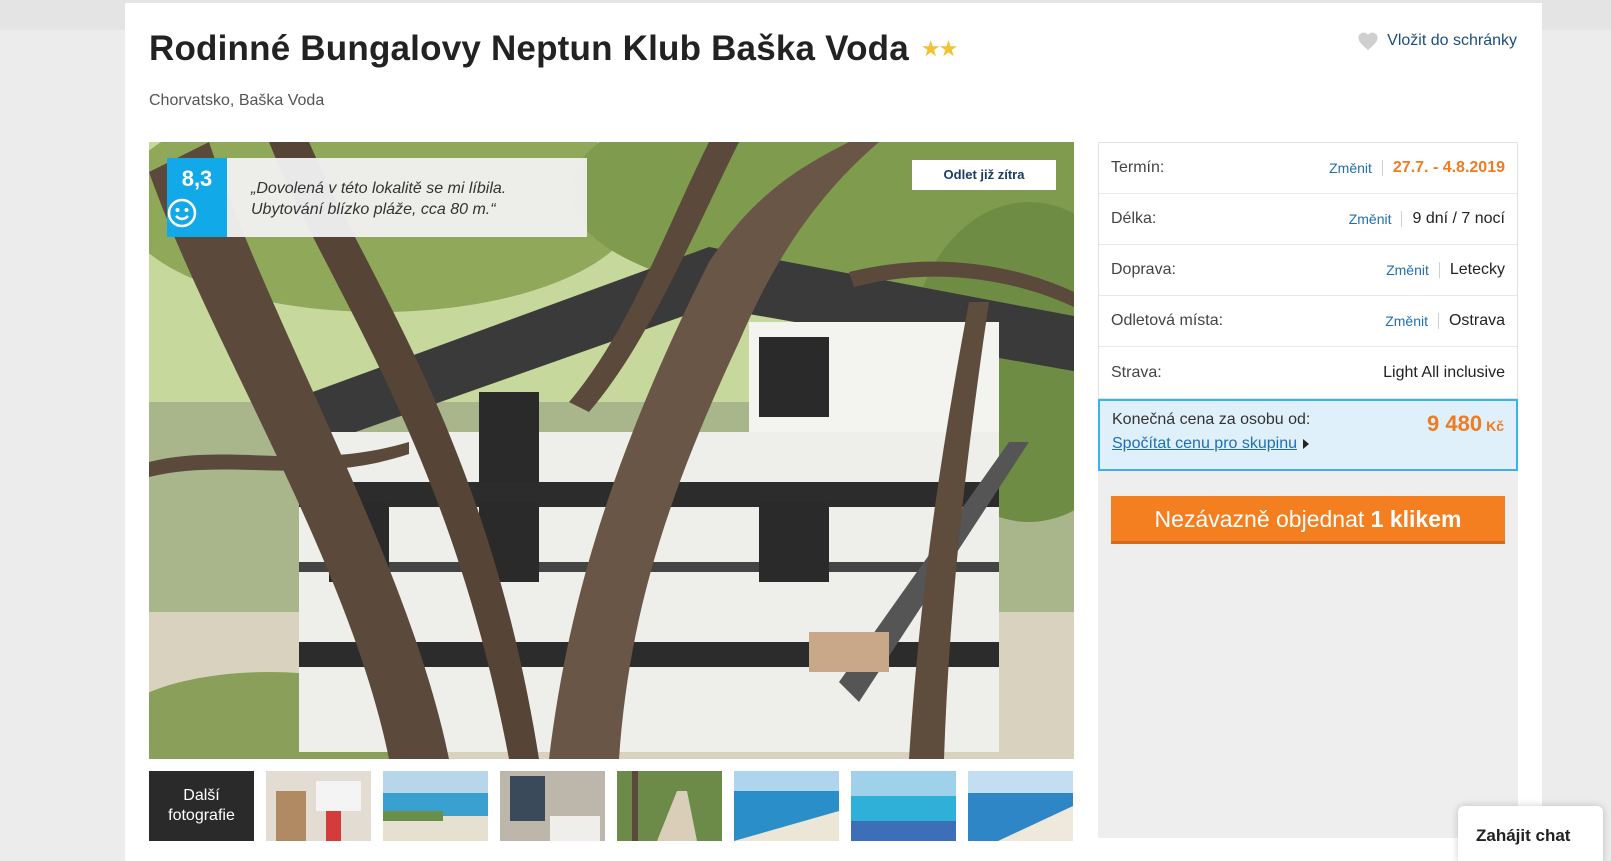 The width and height of the screenshot is (1611, 861). I want to click on term-label: Termín:, so click(1138, 167).